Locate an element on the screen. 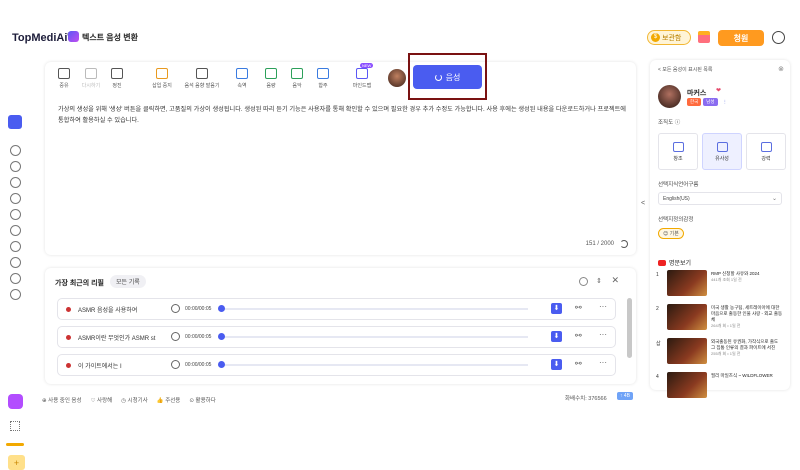  voice-avatar is located at coordinates (397, 78).